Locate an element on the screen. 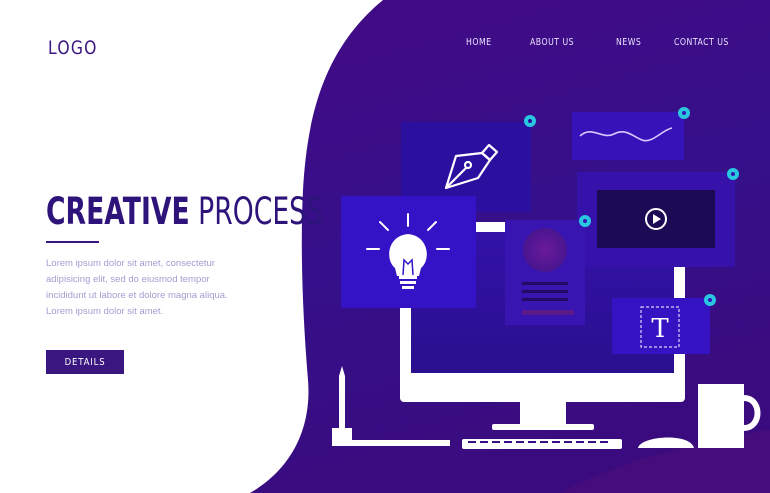  nav-home-link: HOME is located at coordinates (479, 42).